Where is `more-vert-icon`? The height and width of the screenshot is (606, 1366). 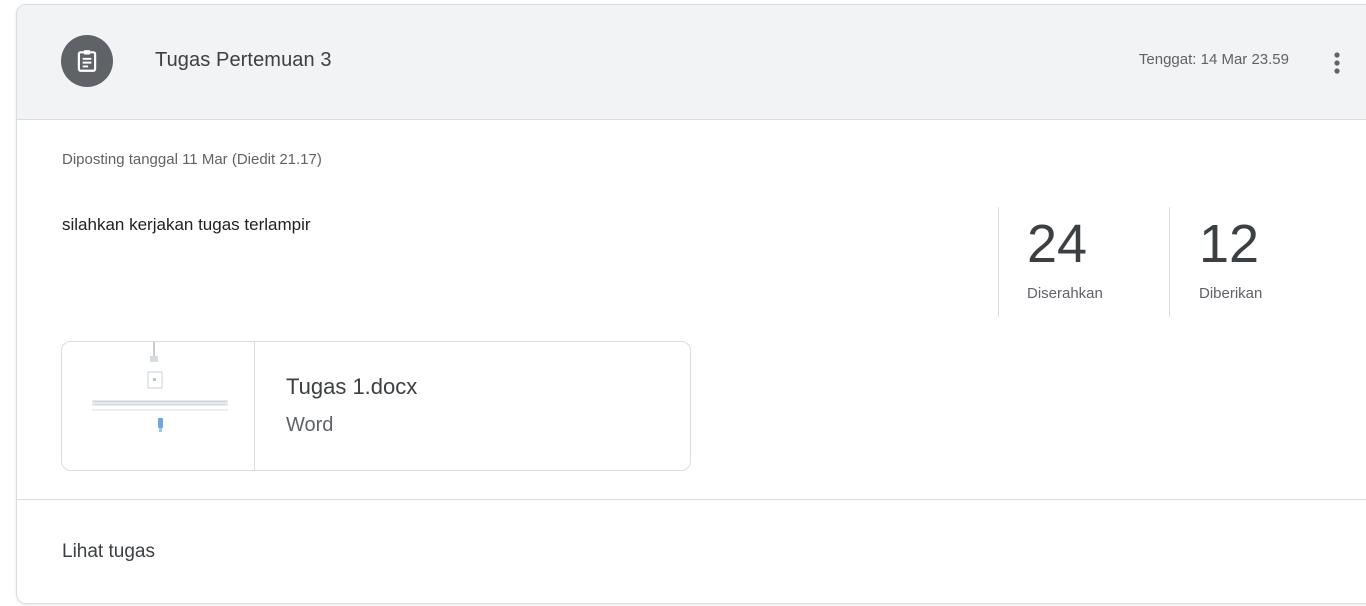 more-vert-icon is located at coordinates (1337, 63).